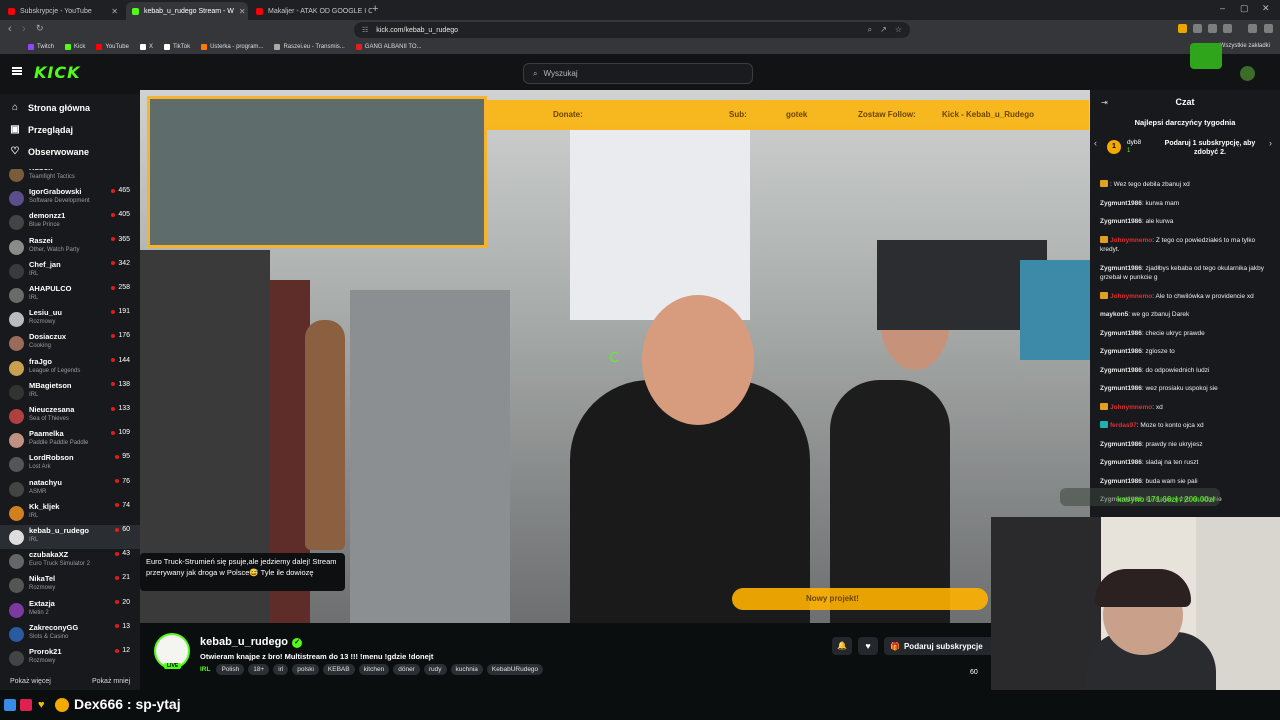 The width and height of the screenshot is (1280, 720). I want to click on notification-bell-icon: 🔔, so click(842, 646).